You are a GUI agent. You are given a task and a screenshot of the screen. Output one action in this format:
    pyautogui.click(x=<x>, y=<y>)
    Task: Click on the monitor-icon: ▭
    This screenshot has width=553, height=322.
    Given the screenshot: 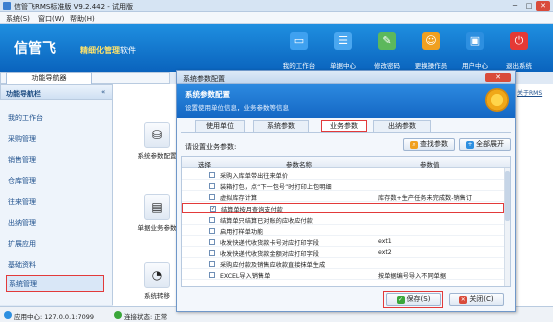 What is the action you would take?
    pyautogui.click(x=299, y=41)
    